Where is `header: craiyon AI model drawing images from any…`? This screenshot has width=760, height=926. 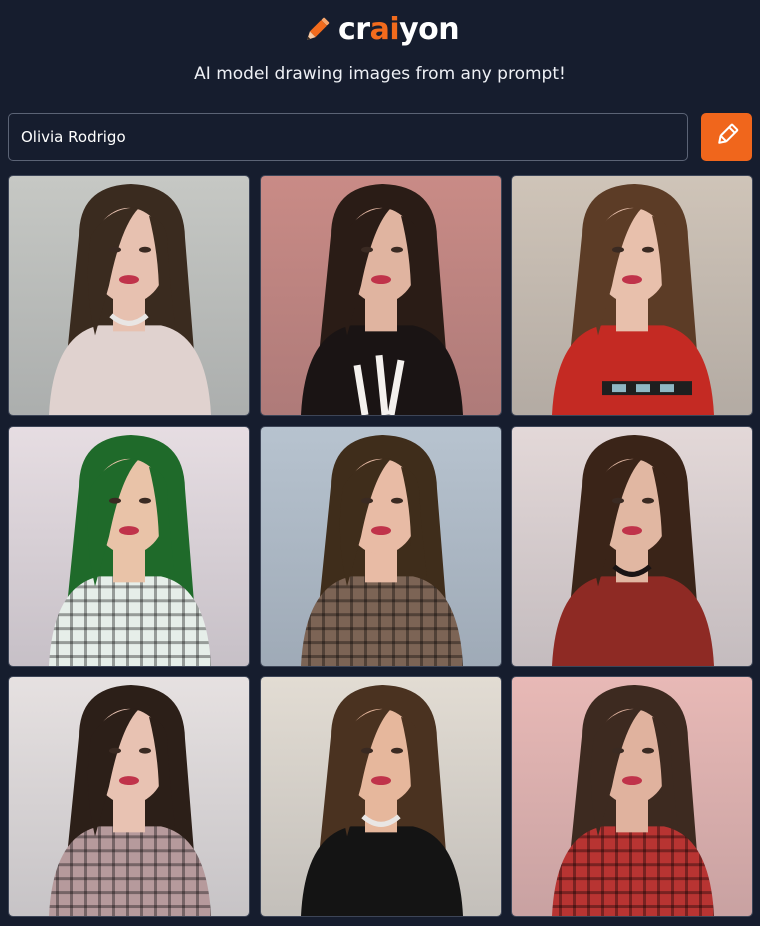 header: craiyon AI model drawing images from any… is located at coordinates (380, 42).